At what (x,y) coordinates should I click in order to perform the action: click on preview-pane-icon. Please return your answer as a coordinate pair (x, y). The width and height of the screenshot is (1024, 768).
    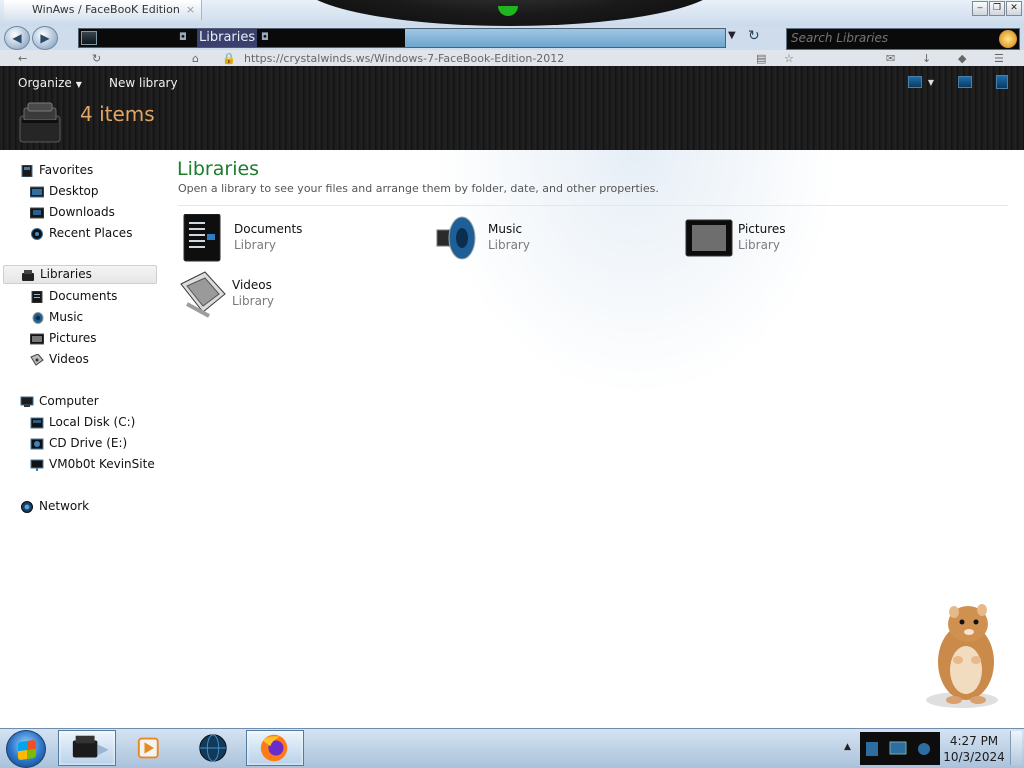
    Looking at the image, I should click on (965, 82).